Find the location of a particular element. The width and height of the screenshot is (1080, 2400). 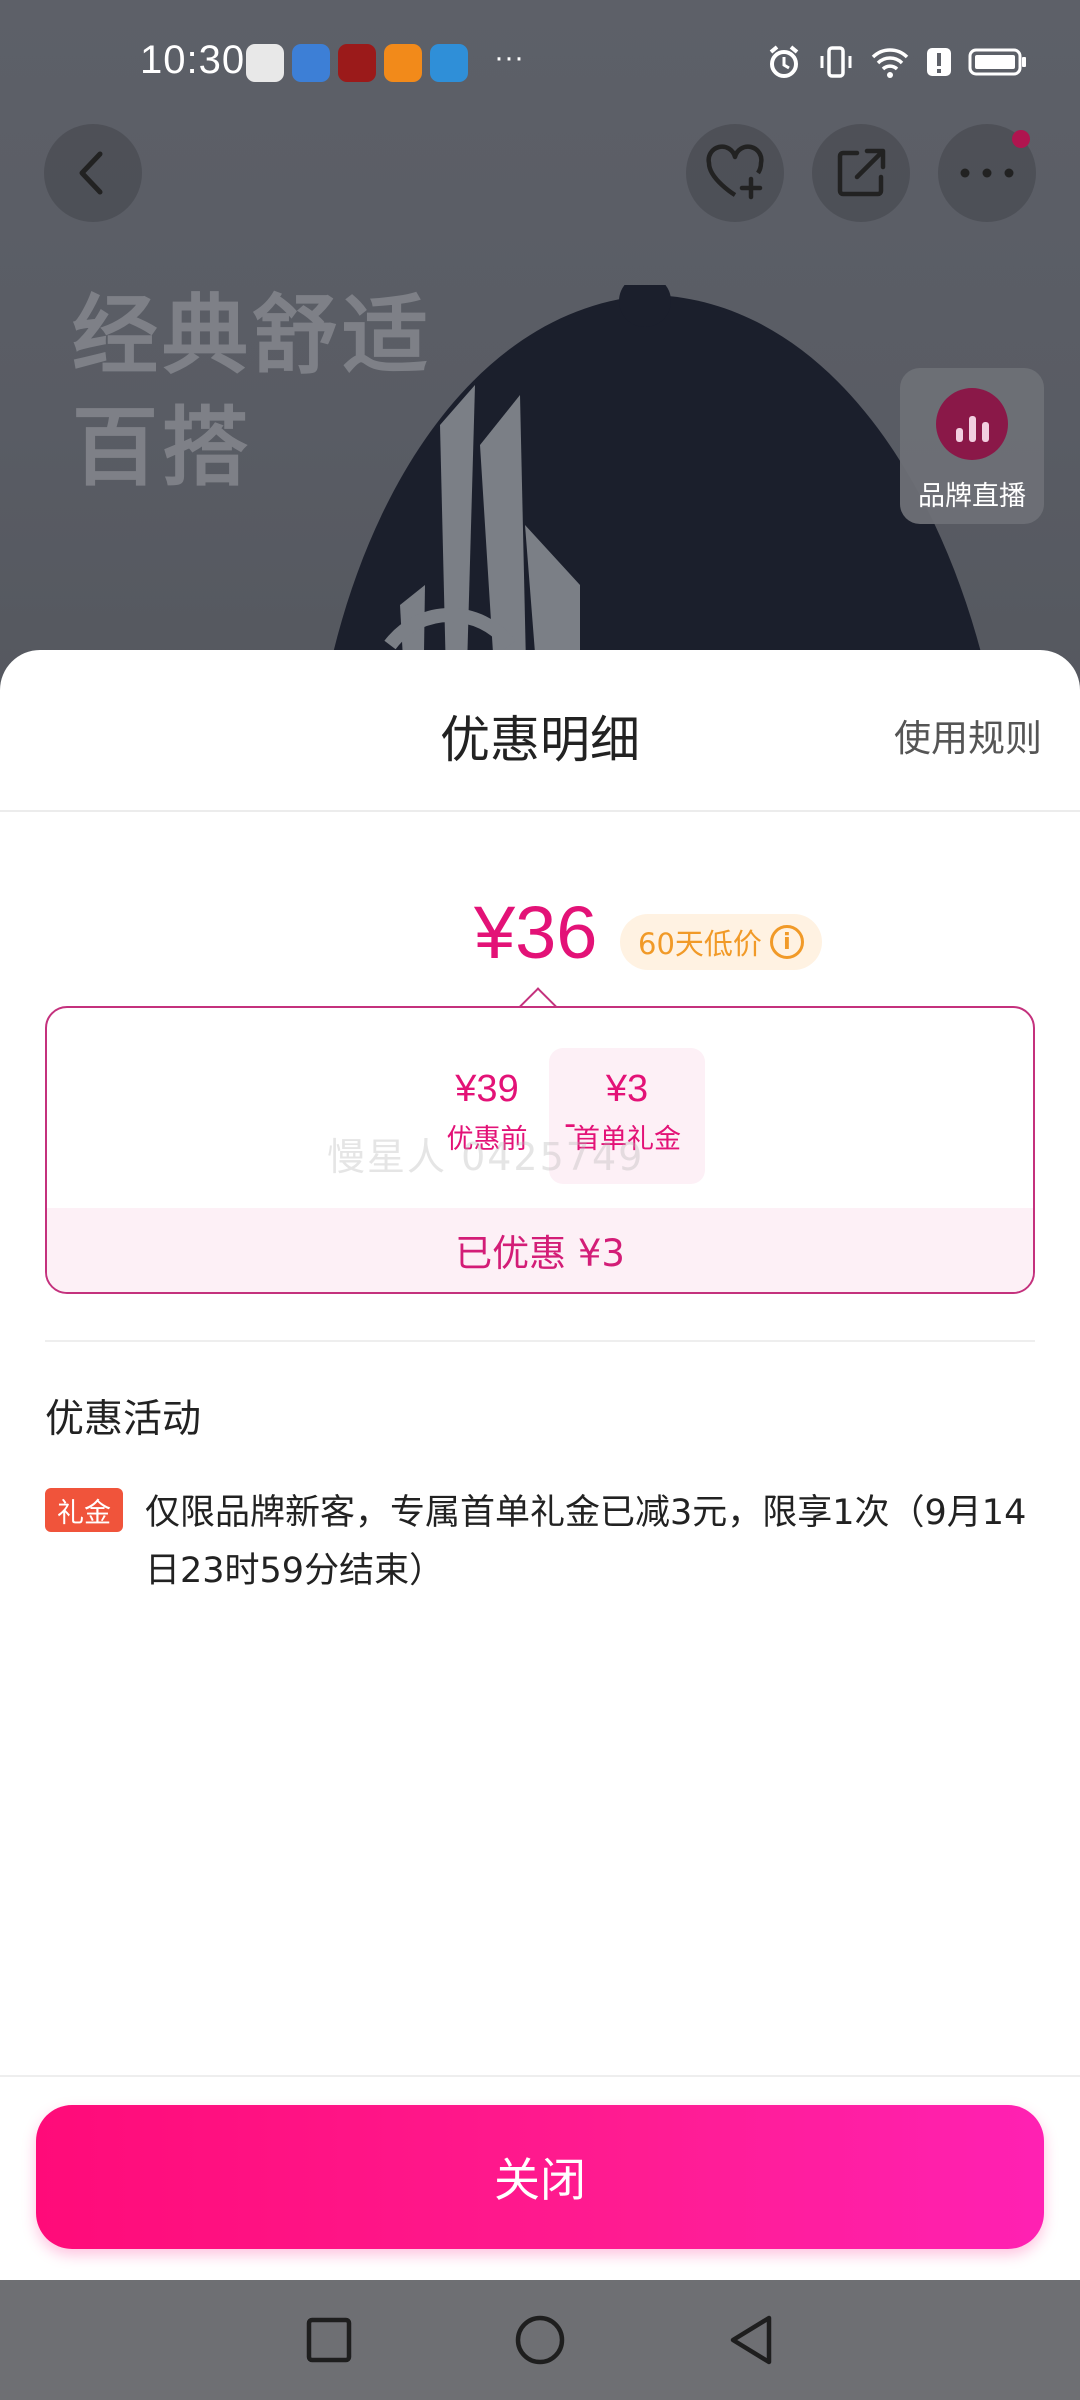

wifi-icon is located at coordinates (890, 63).